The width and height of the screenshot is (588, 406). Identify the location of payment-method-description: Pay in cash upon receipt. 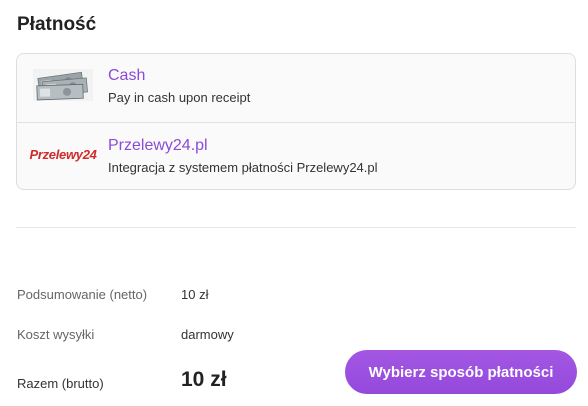
(179, 97).